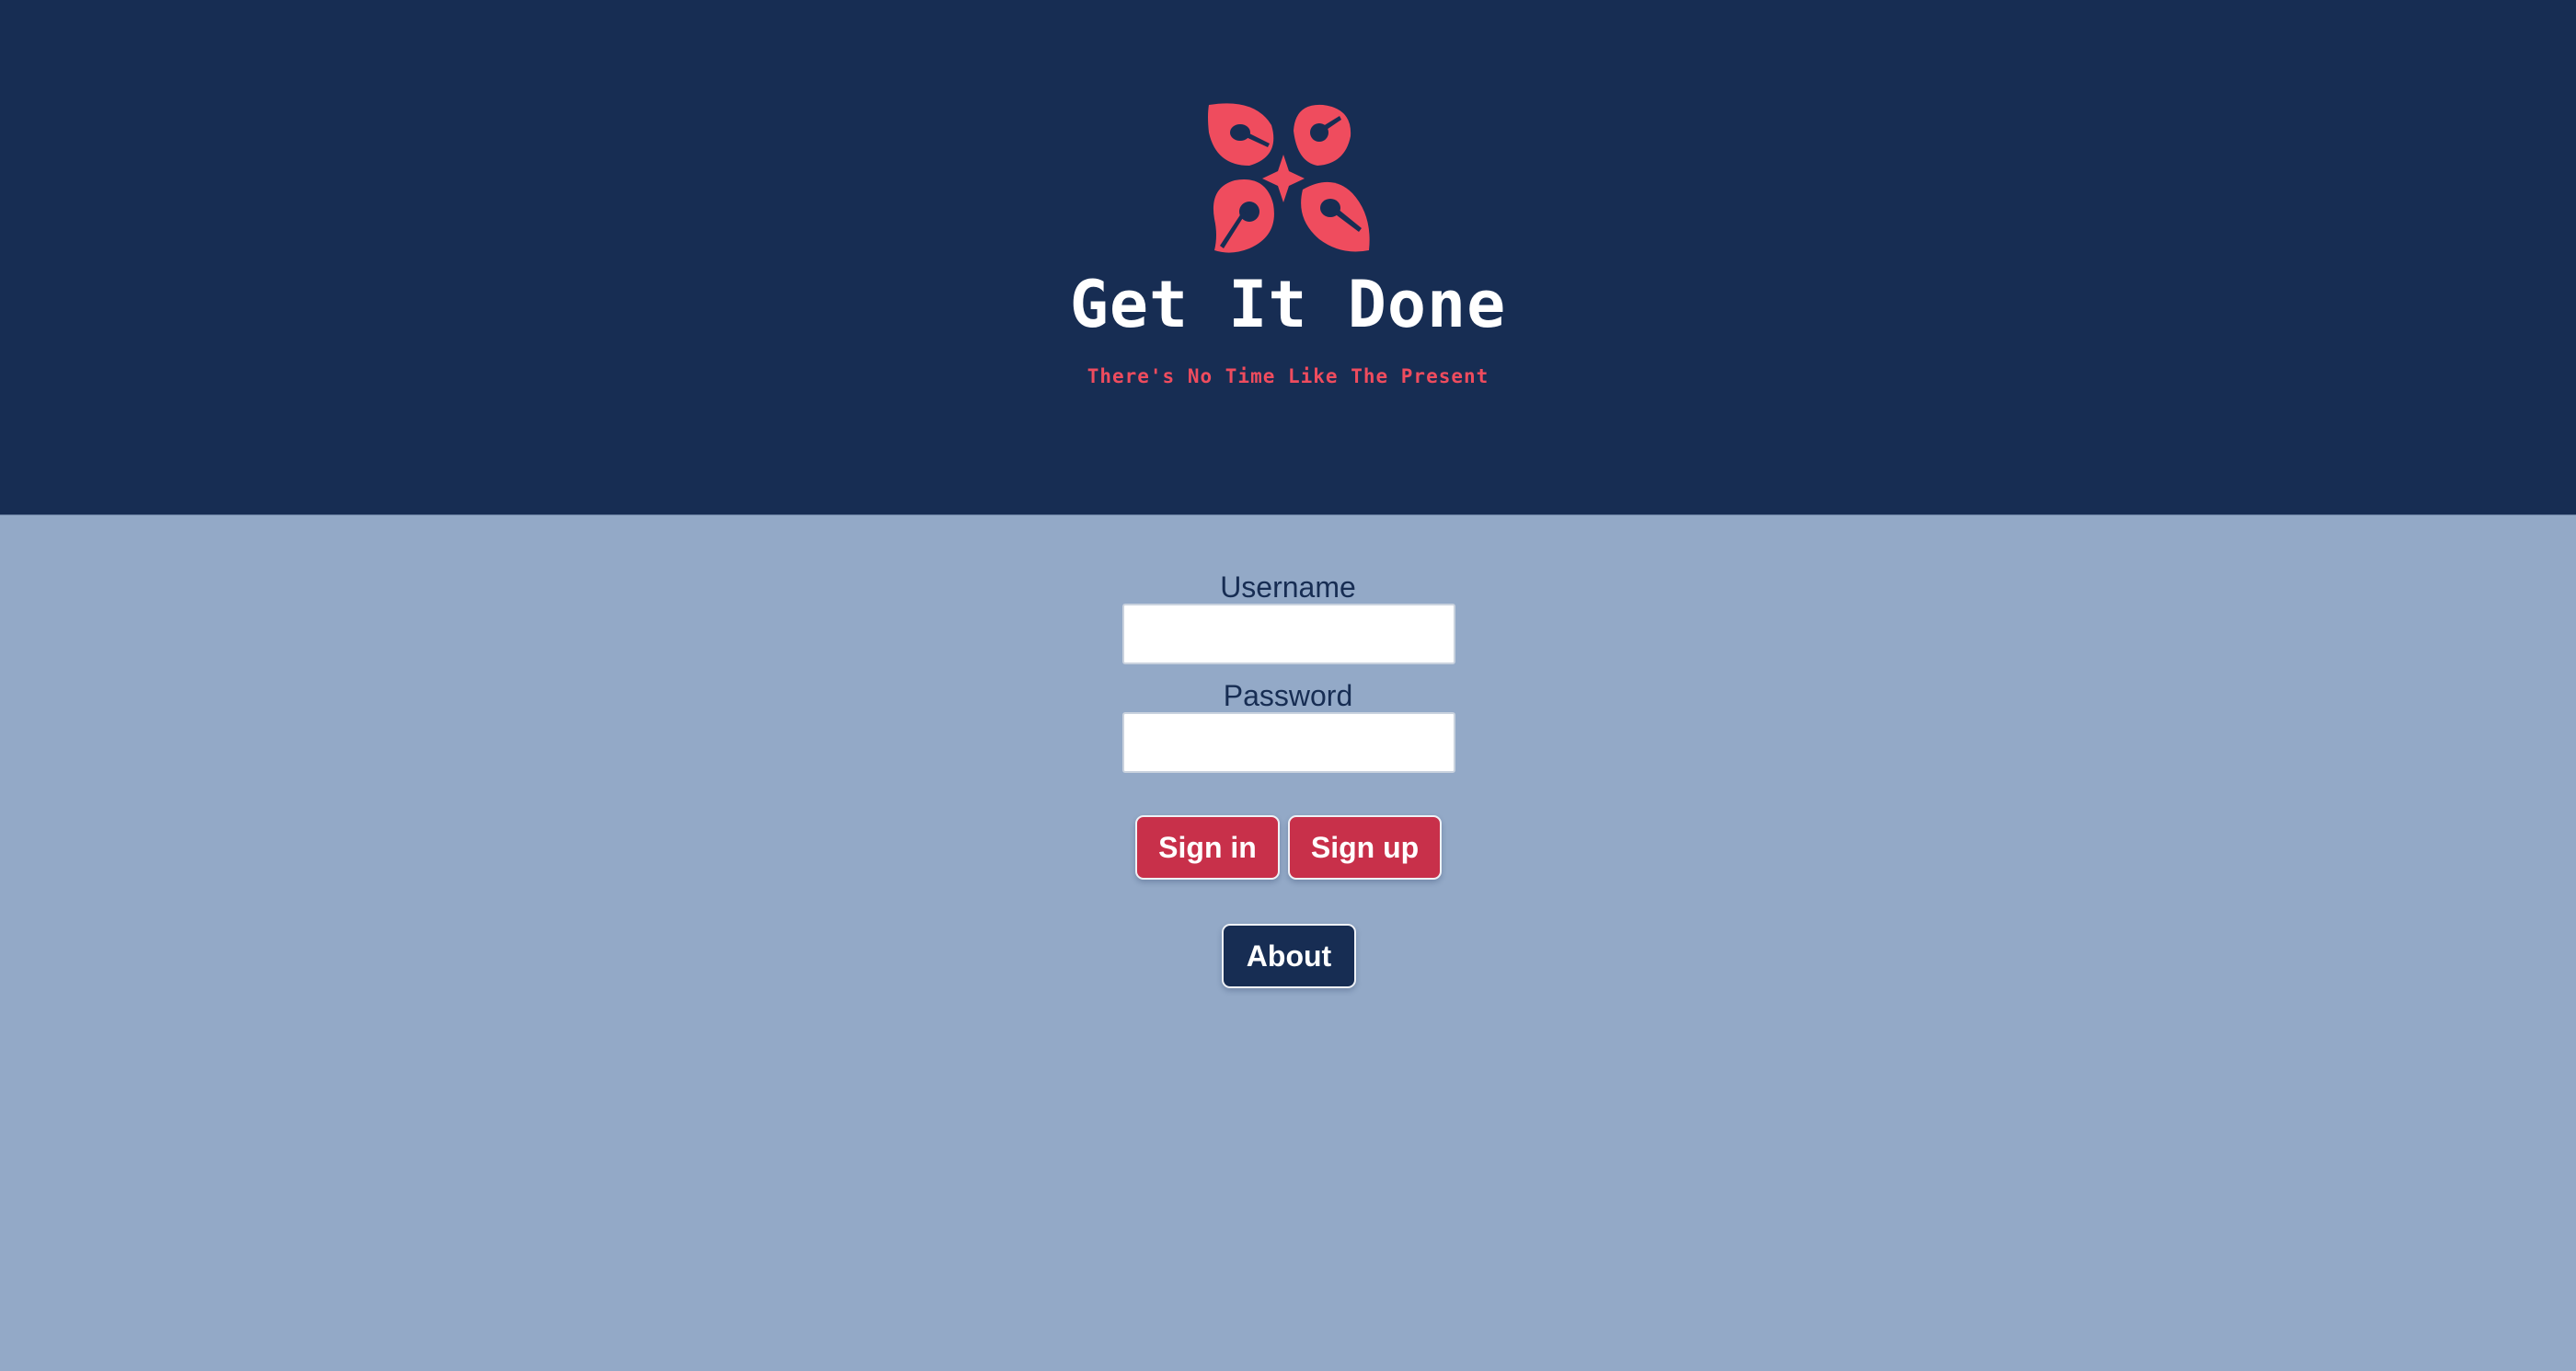 The height and width of the screenshot is (1371, 2576). I want to click on password-label: Password, so click(1288, 695).